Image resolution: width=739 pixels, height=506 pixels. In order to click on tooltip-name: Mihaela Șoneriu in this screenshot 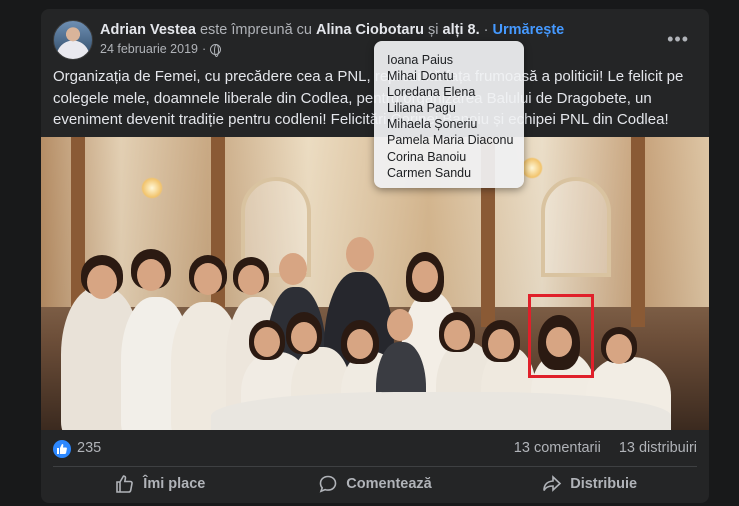, I will do `click(449, 124)`.